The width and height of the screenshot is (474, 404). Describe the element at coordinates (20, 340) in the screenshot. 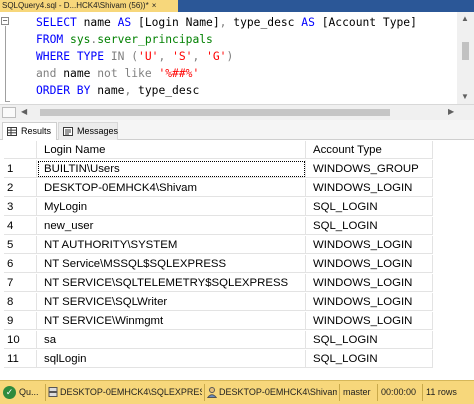

I see `row-number-cell: 10` at that location.